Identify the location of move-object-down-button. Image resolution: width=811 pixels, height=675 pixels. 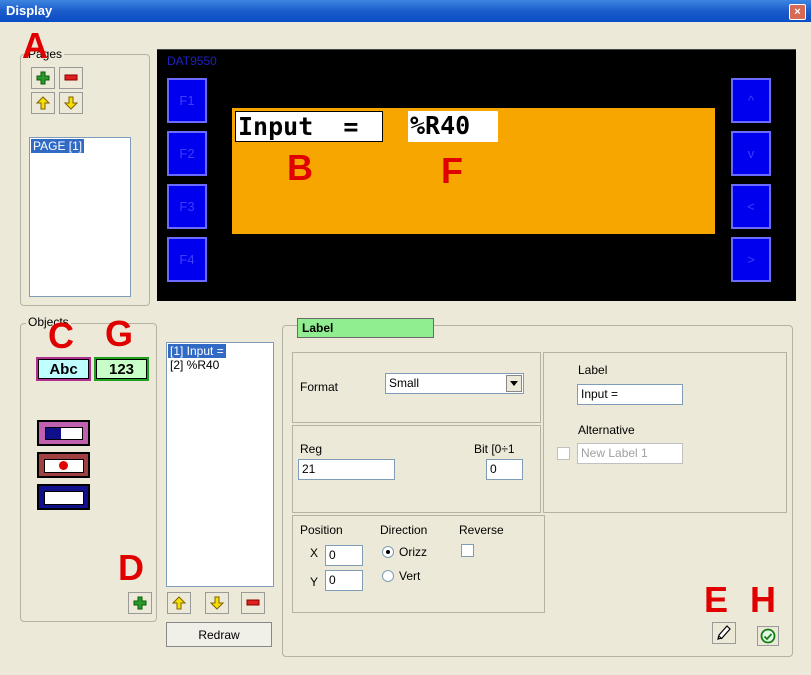
(217, 603).